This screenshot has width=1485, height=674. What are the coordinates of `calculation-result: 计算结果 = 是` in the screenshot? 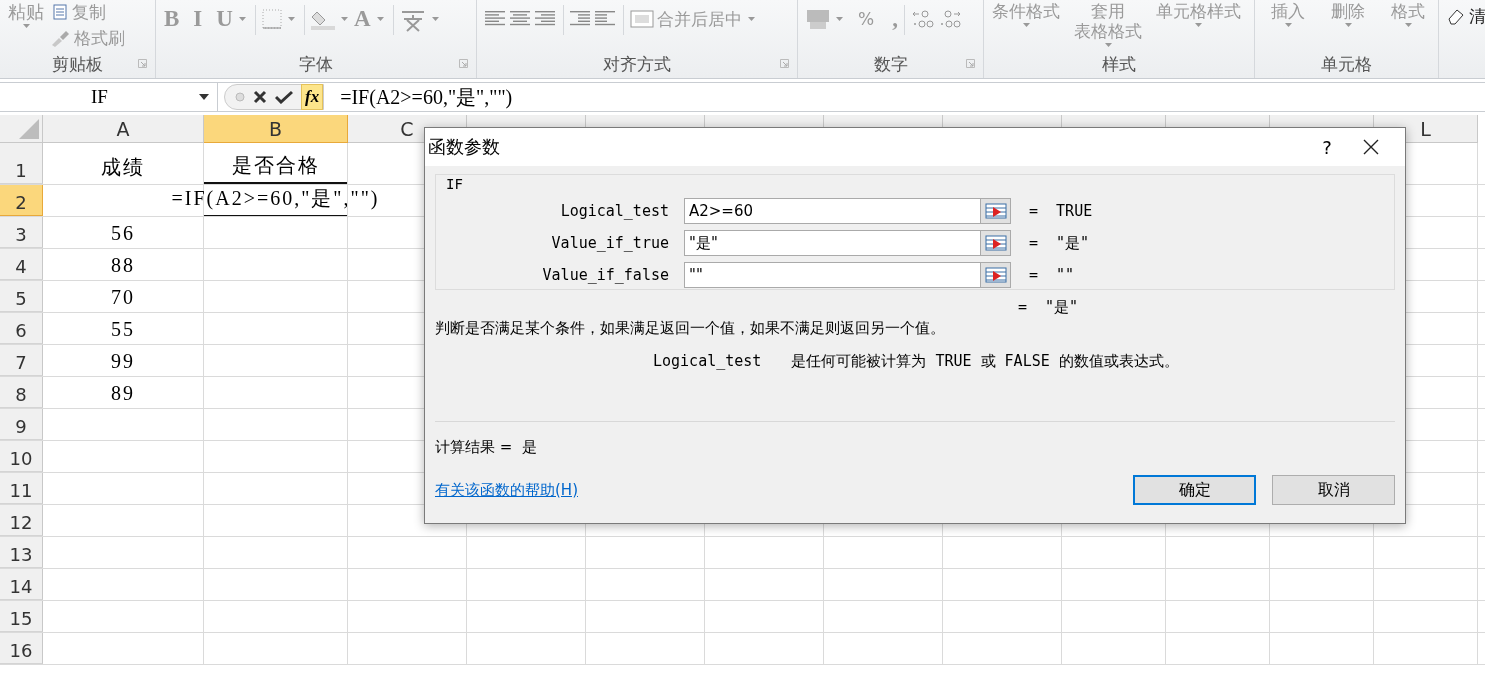 It's located at (486, 447).